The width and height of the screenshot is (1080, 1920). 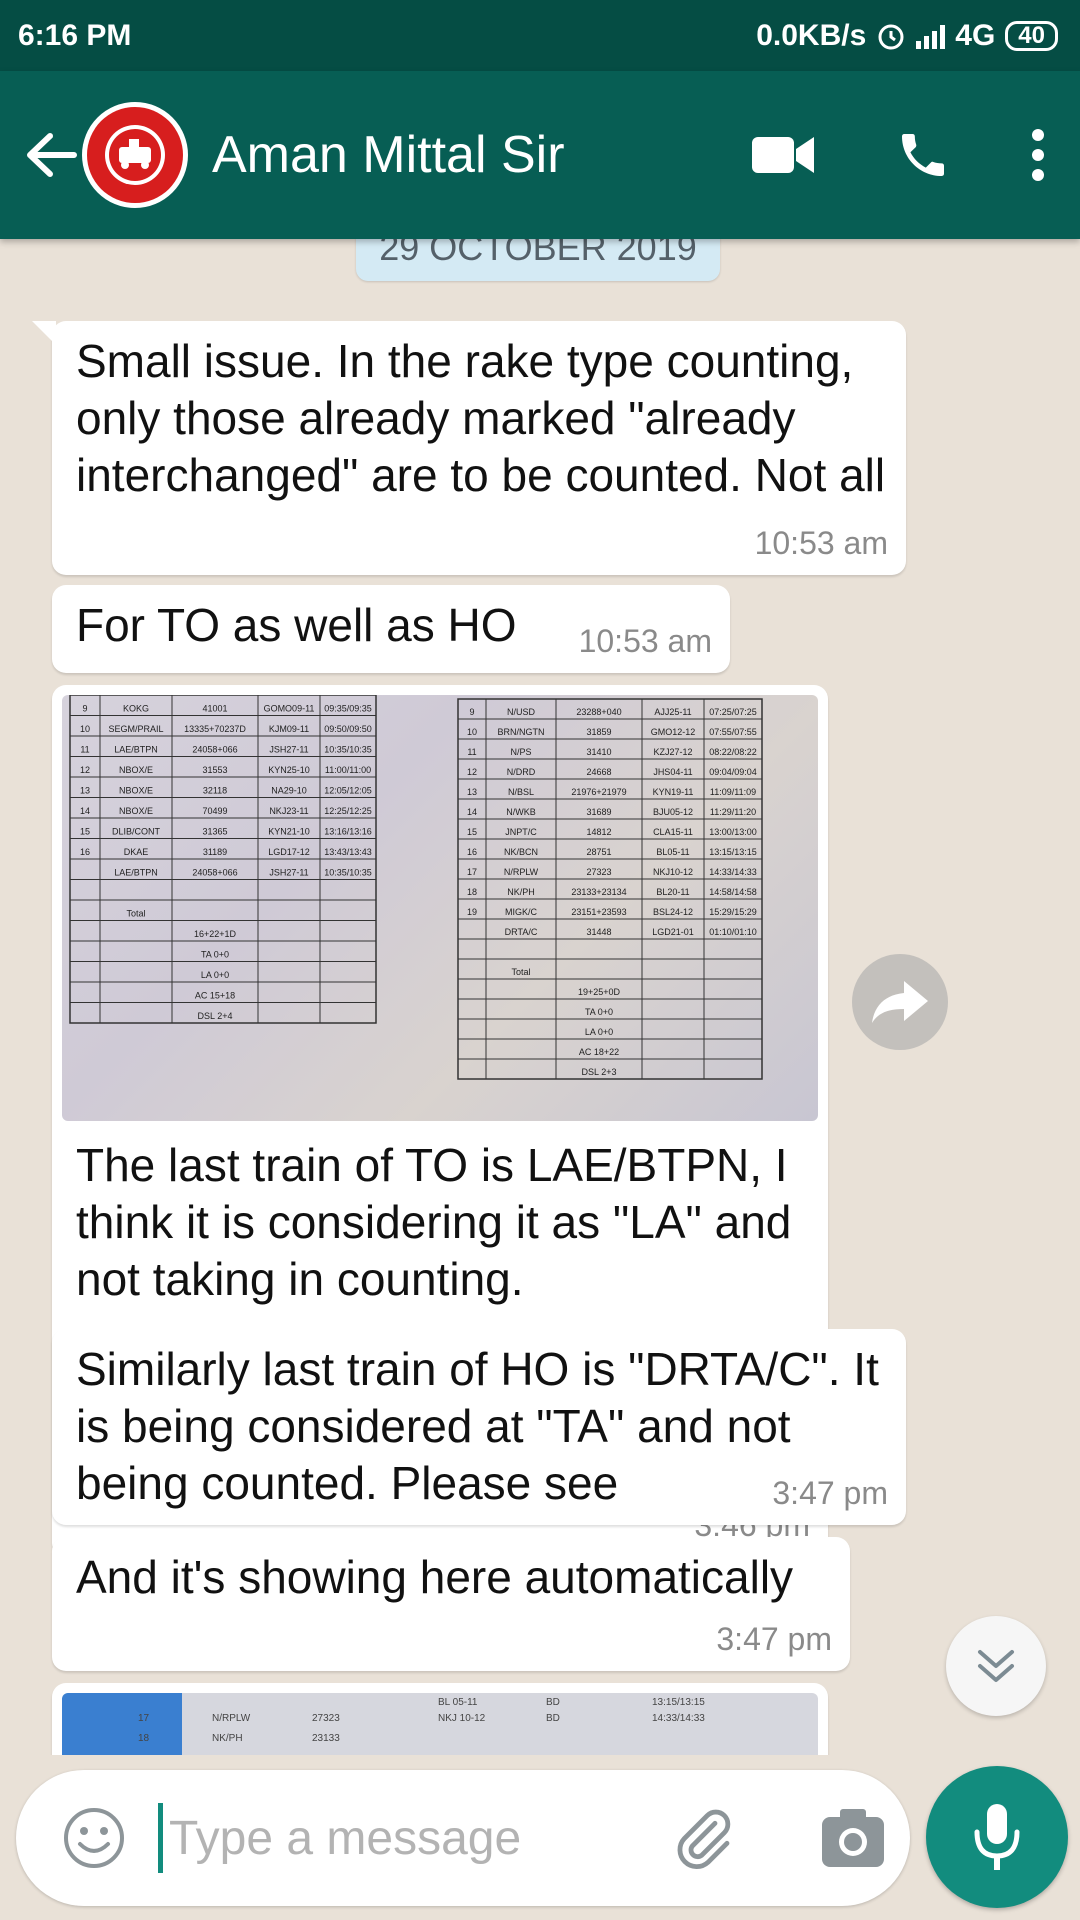 What do you see at coordinates (521, 792) in the screenshot?
I see `table-cell: N/BSL` at bounding box center [521, 792].